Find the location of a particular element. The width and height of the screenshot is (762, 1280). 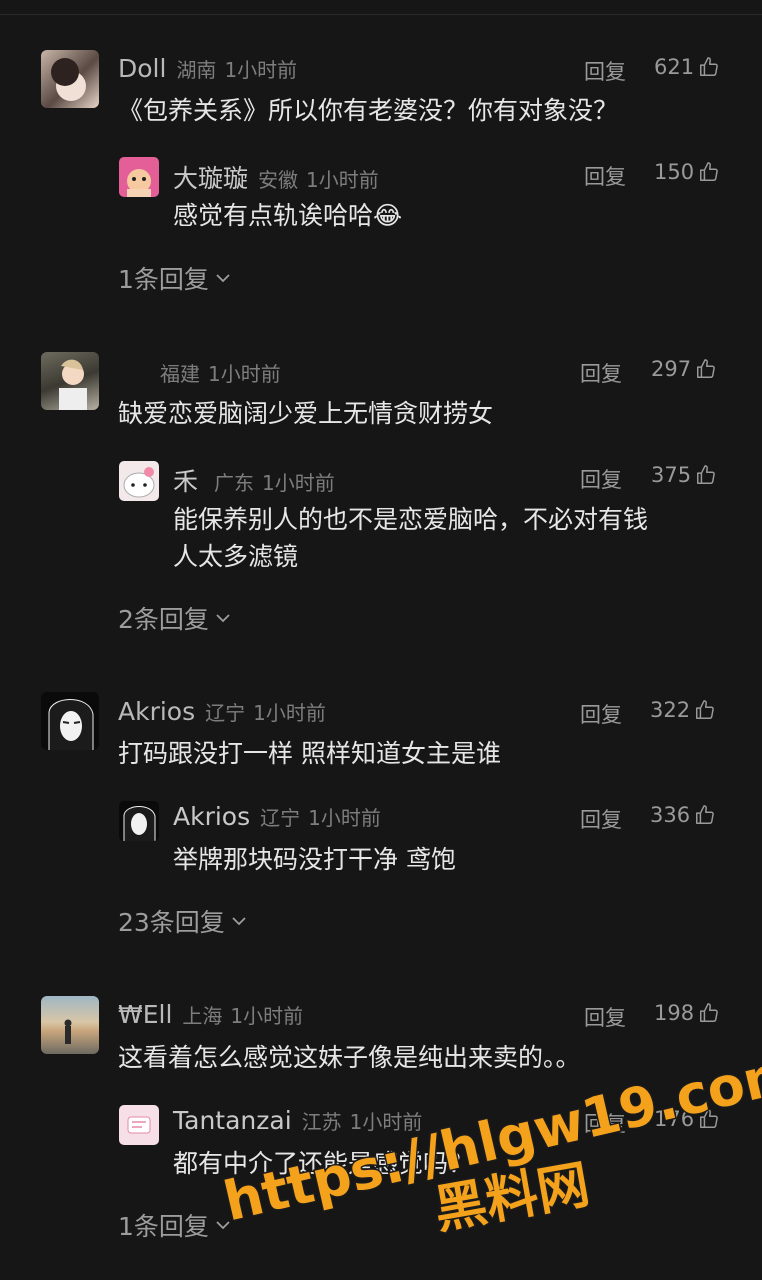

like-button: 375 is located at coordinates (684, 475).